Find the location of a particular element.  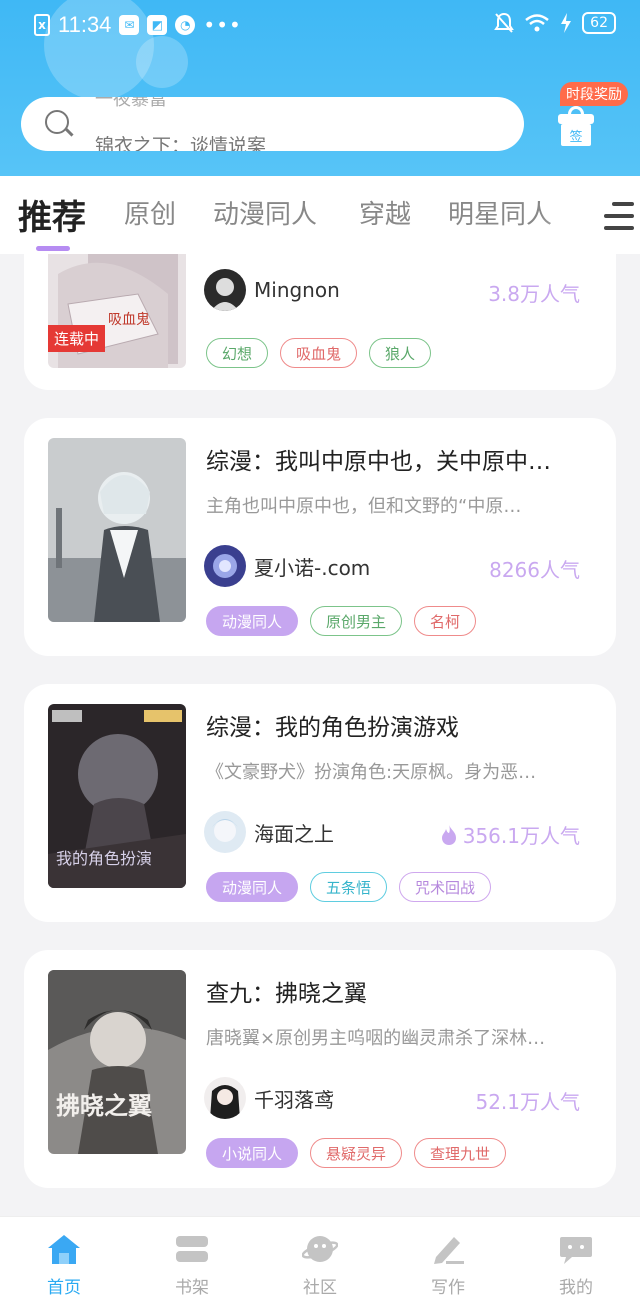

time-reward-button: 时段奖励 签 is located at coordinates (592, 117).